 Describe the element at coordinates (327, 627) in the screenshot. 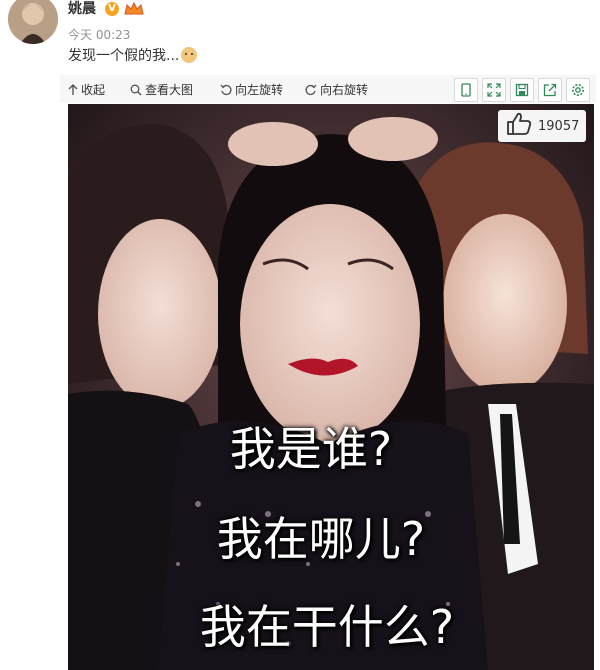

I see `caption-line-3: 我在干什么?` at that location.